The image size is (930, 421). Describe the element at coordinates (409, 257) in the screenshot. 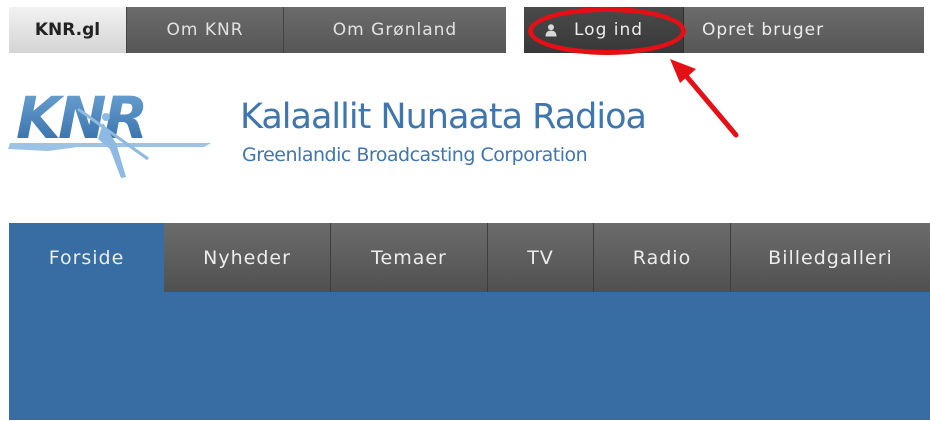

I see `nav-tab-temaer: Temaer` at that location.